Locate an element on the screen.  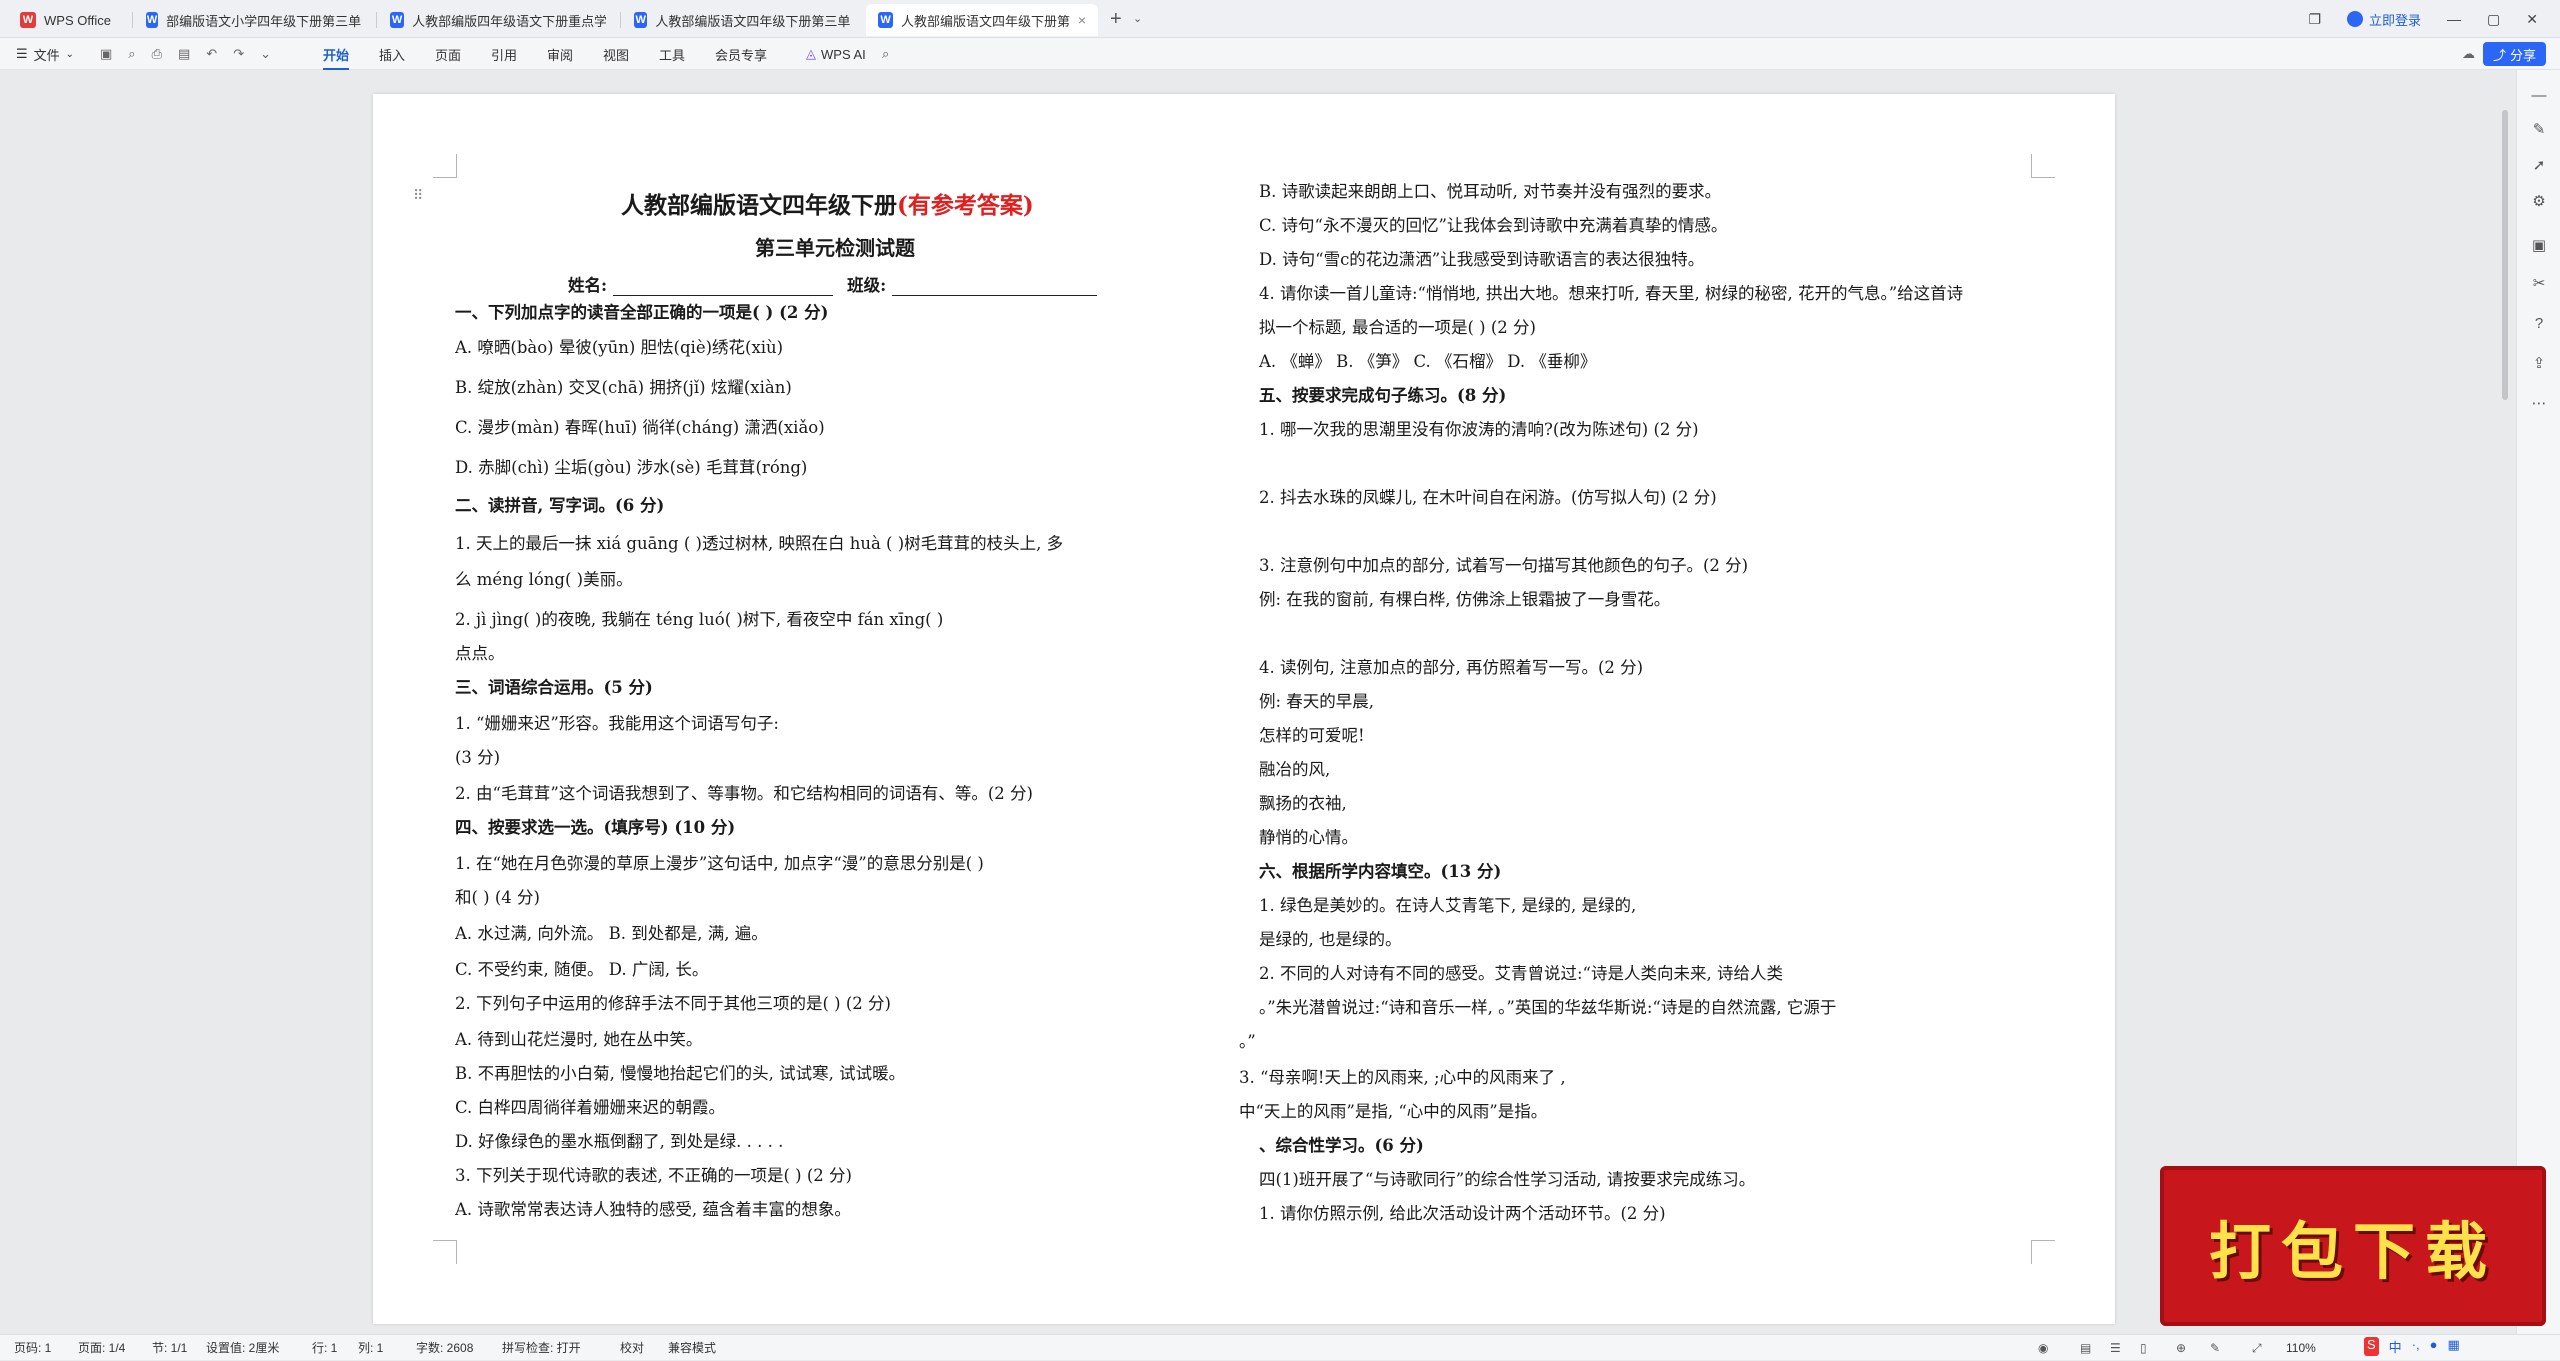
cloud-icon: ☁ is located at coordinates (2468, 54).